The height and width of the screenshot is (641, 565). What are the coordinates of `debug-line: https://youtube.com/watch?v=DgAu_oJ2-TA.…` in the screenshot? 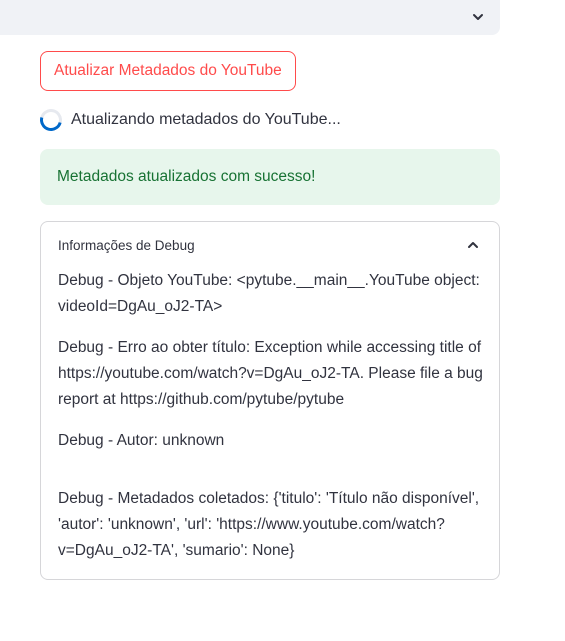 It's located at (270, 373).